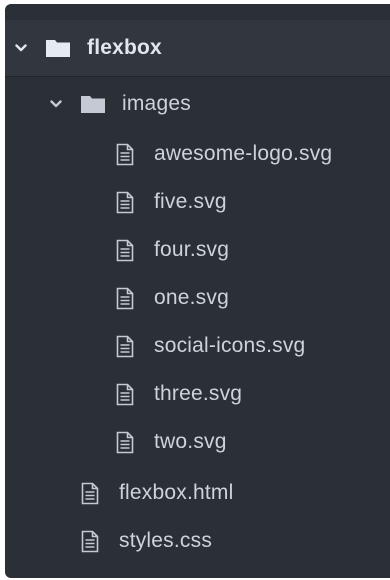  Describe the element at coordinates (166, 540) in the screenshot. I see `file-label: styles.css` at that location.